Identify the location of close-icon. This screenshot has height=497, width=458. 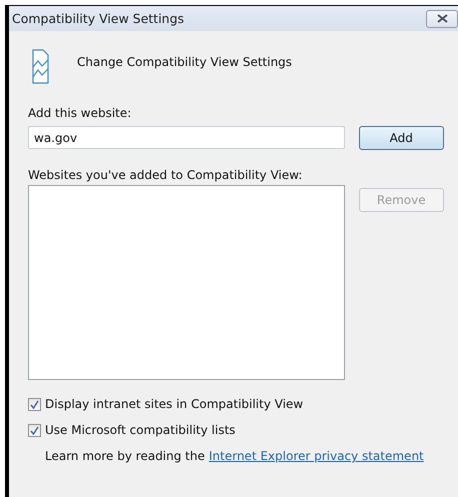
(442, 18).